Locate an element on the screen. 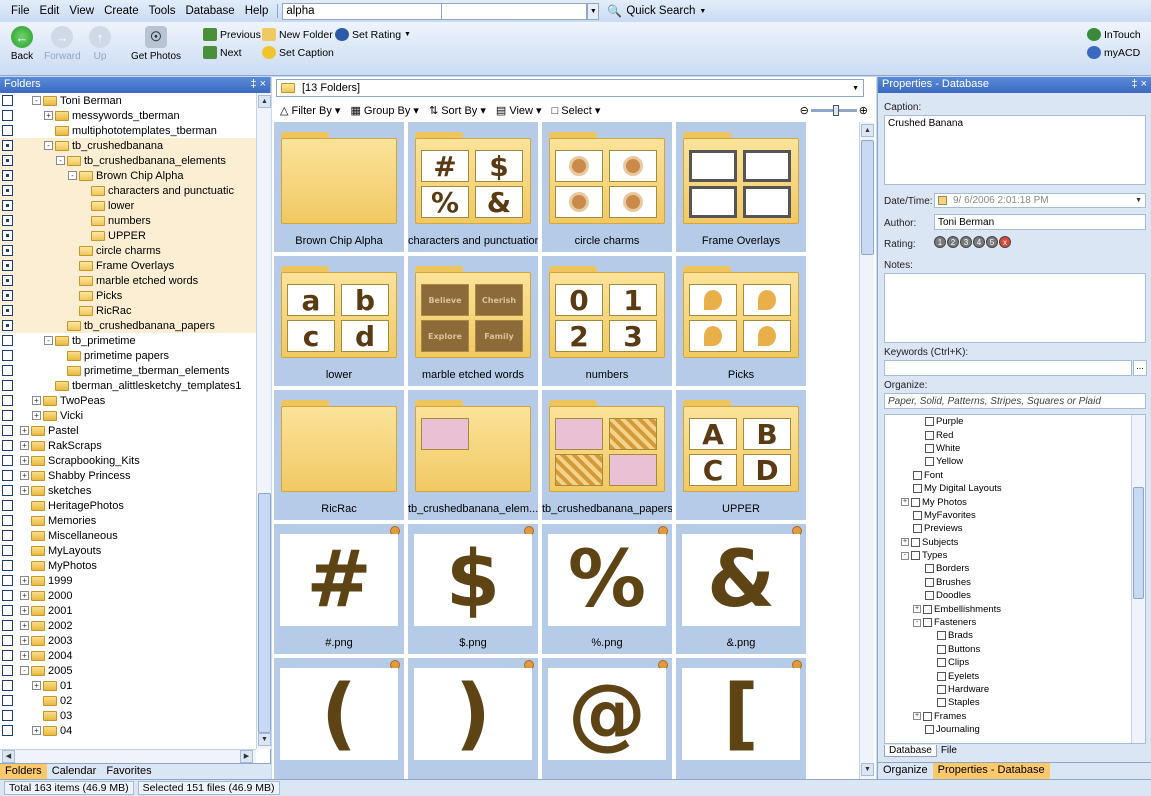  image-thumbnail: & &.png is located at coordinates (741, 589).